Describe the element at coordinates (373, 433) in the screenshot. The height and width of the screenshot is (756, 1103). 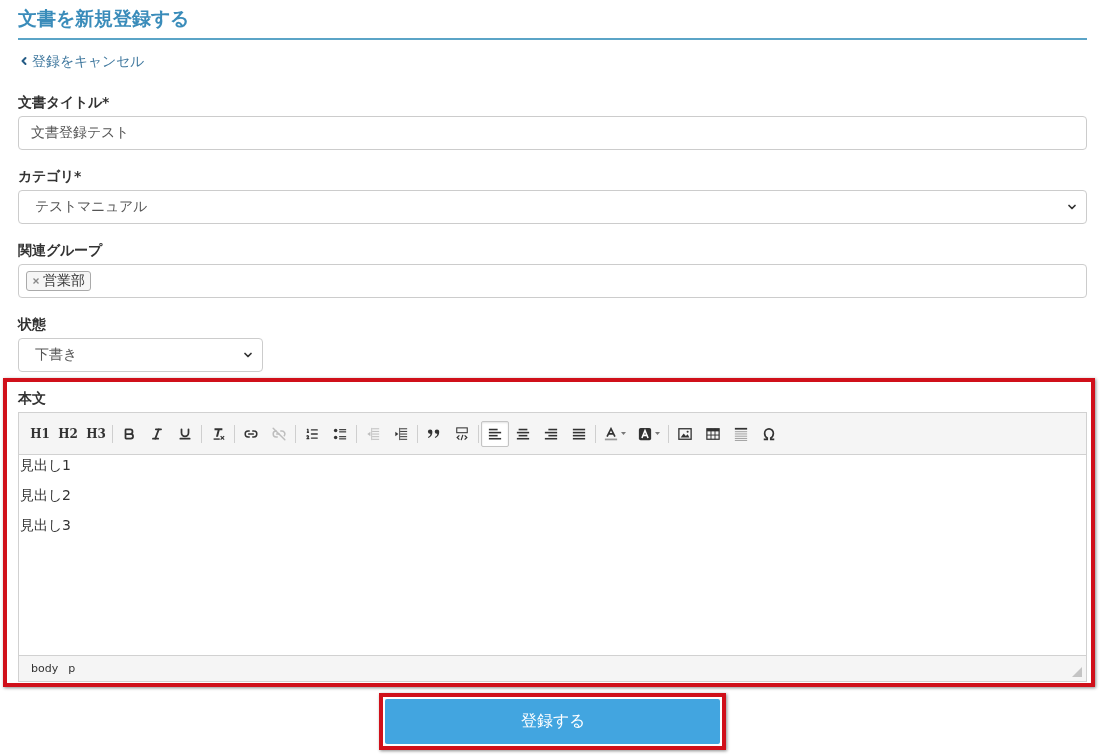
I see `outdent-icon` at that location.